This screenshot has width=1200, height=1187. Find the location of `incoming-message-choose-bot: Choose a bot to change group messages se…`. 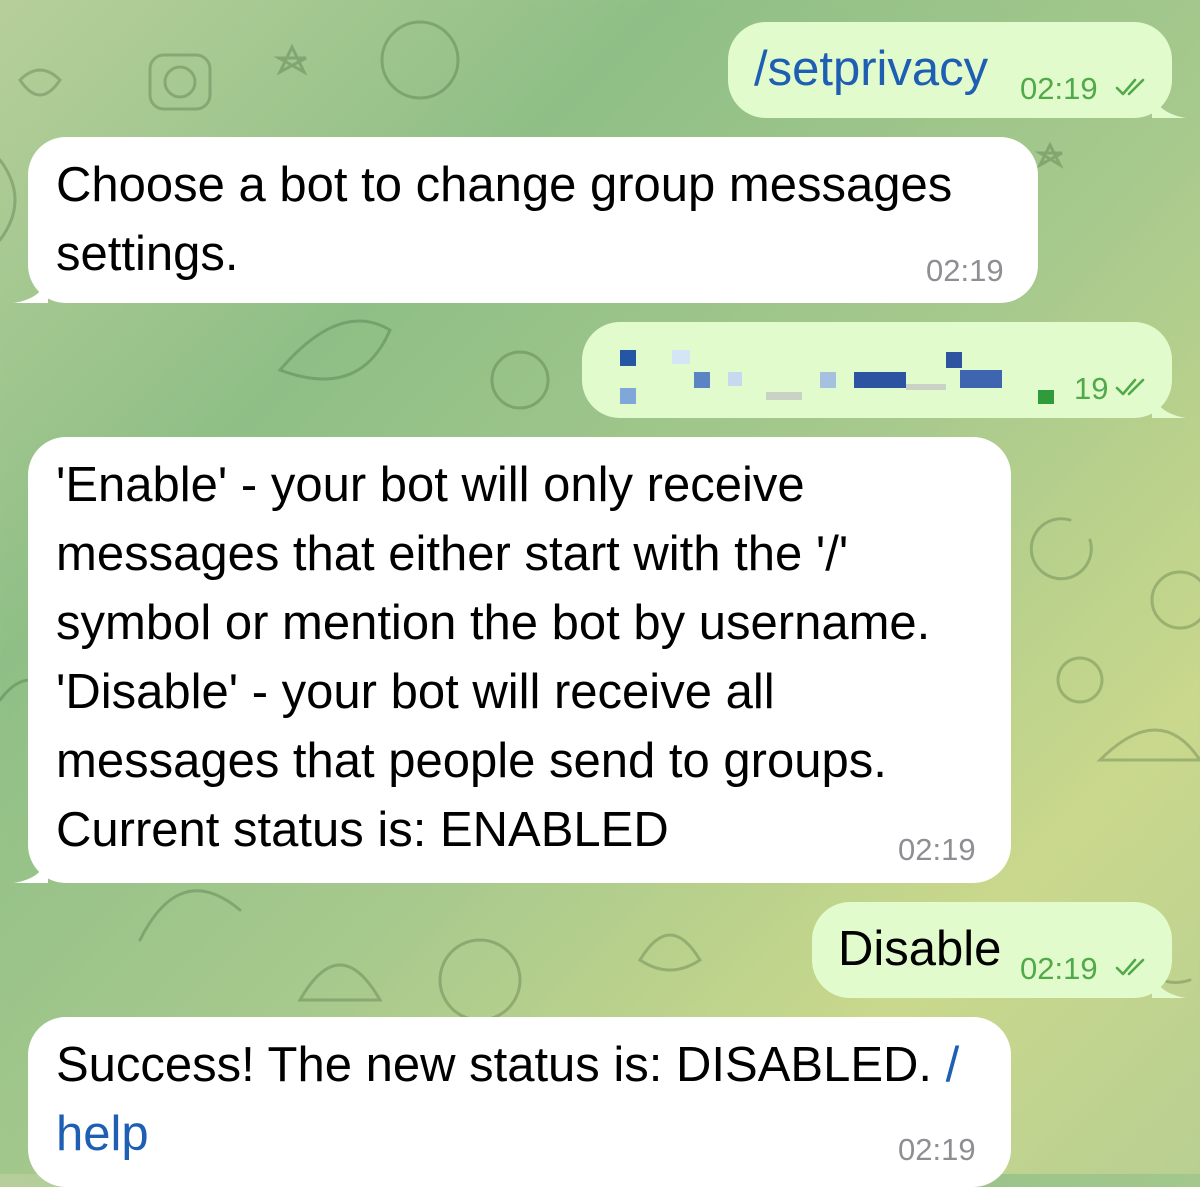

incoming-message-choose-bot: Choose a bot to change group messages se… is located at coordinates (526, 220).